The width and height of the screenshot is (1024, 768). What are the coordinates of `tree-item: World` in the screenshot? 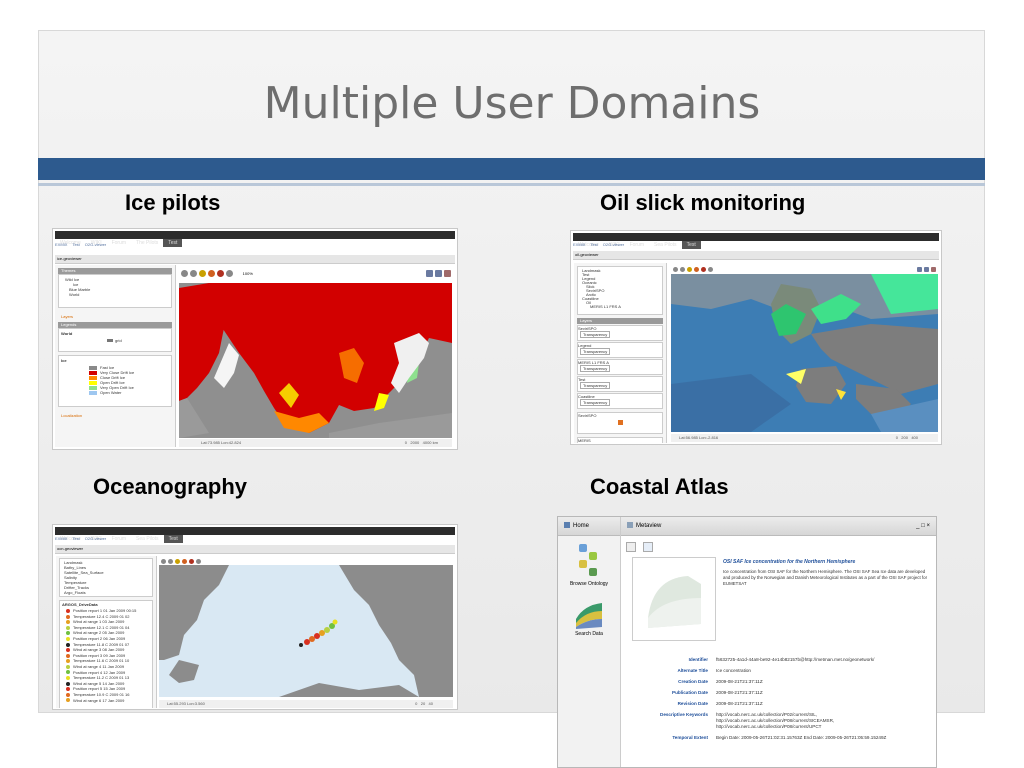 It's located at (118, 294).